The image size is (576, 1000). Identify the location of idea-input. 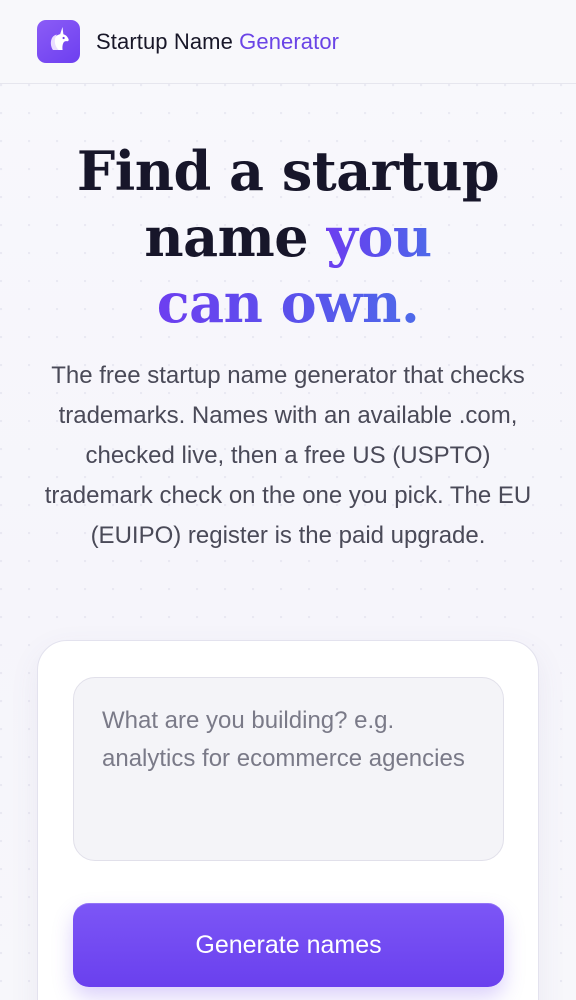
(288, 769).